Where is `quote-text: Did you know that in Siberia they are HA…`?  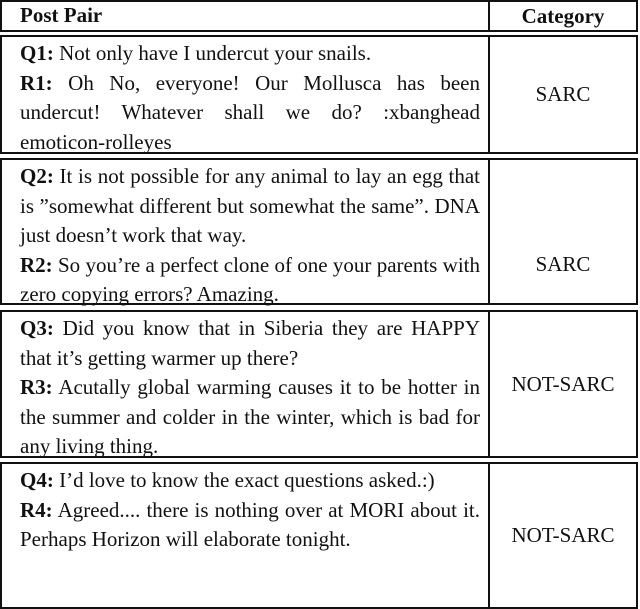 quote-text: Did you know that in Siberia they are HA… is located at coordinates (250, 343).